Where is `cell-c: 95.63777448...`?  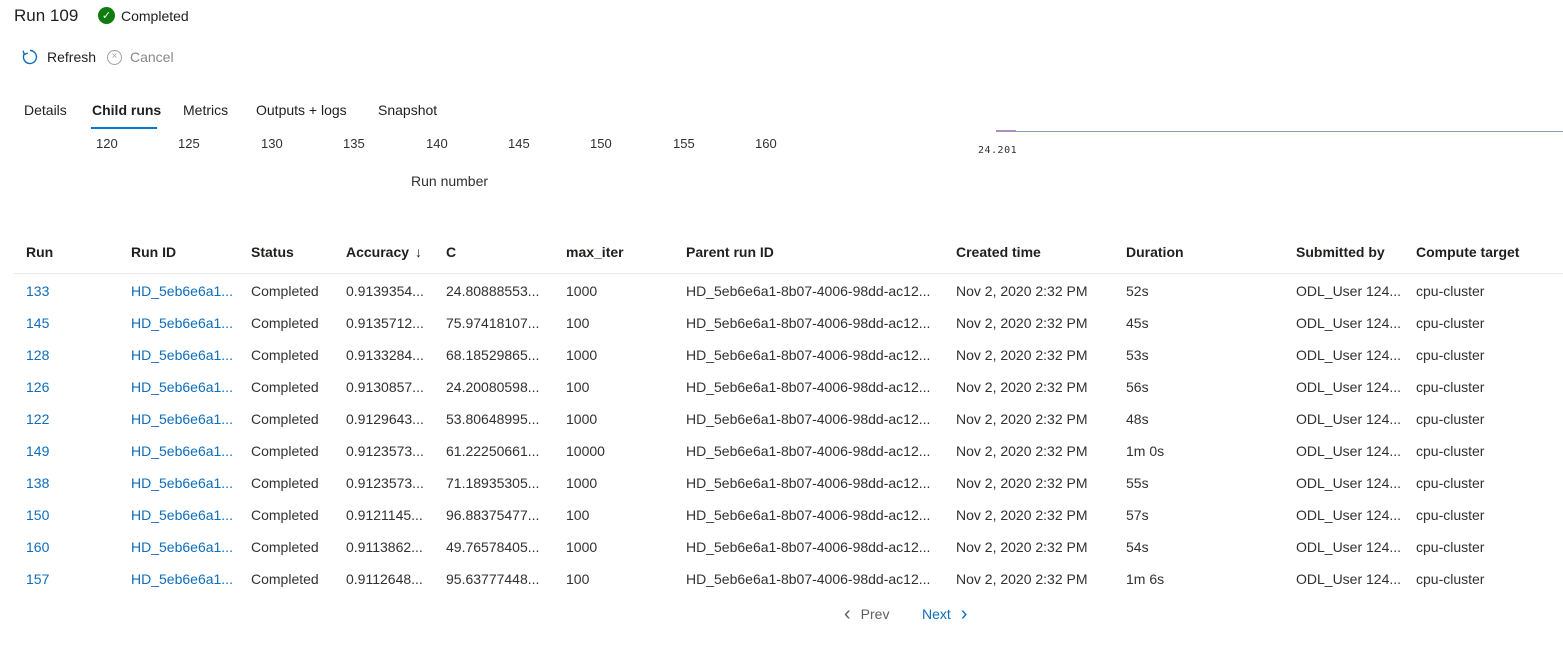 cell-c: 95.63777448... is located at coordinates (493, 579).